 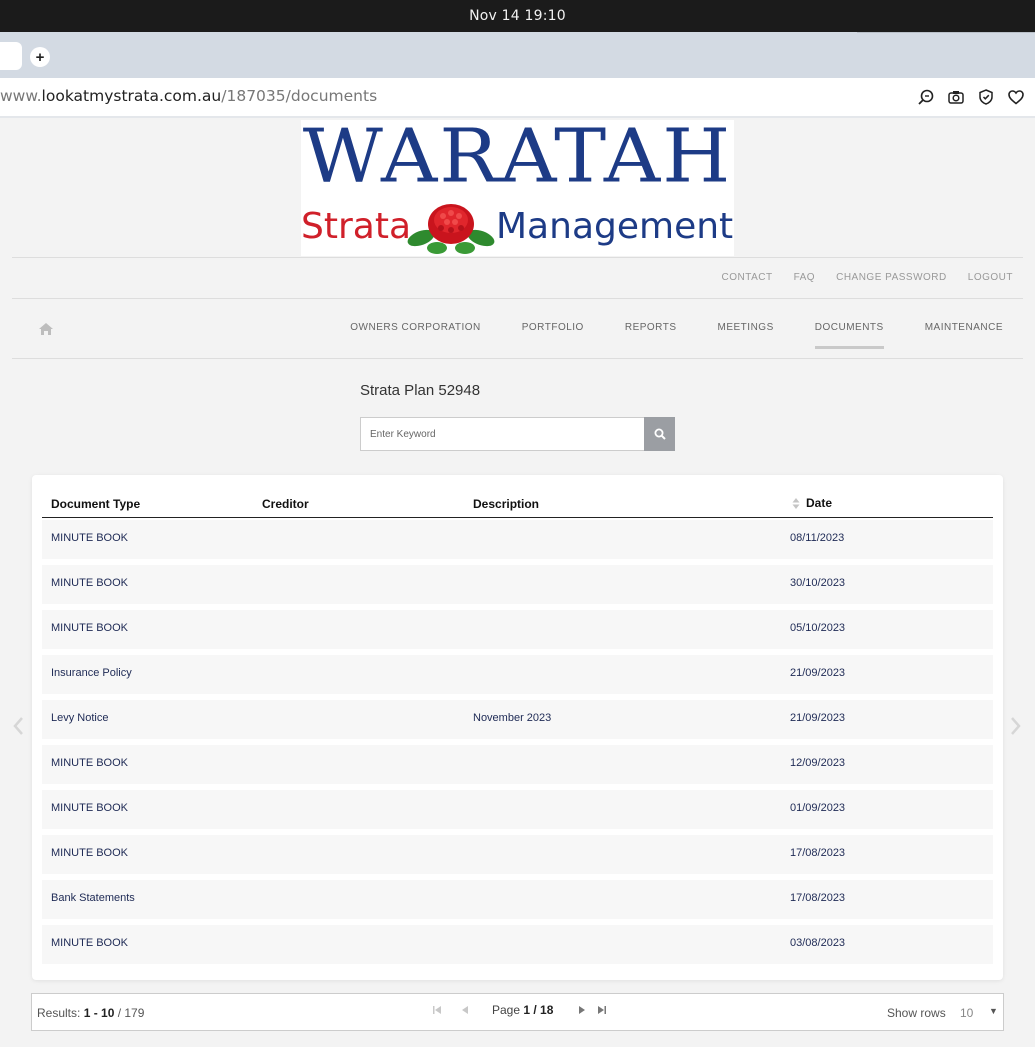 I want to click on next-page-icon, so click(x=582, y=1010).